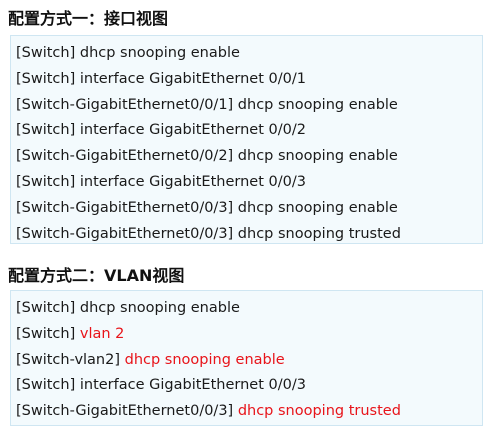  I want to click on code-line: [Switch] vlan 2, so click(249, 335).